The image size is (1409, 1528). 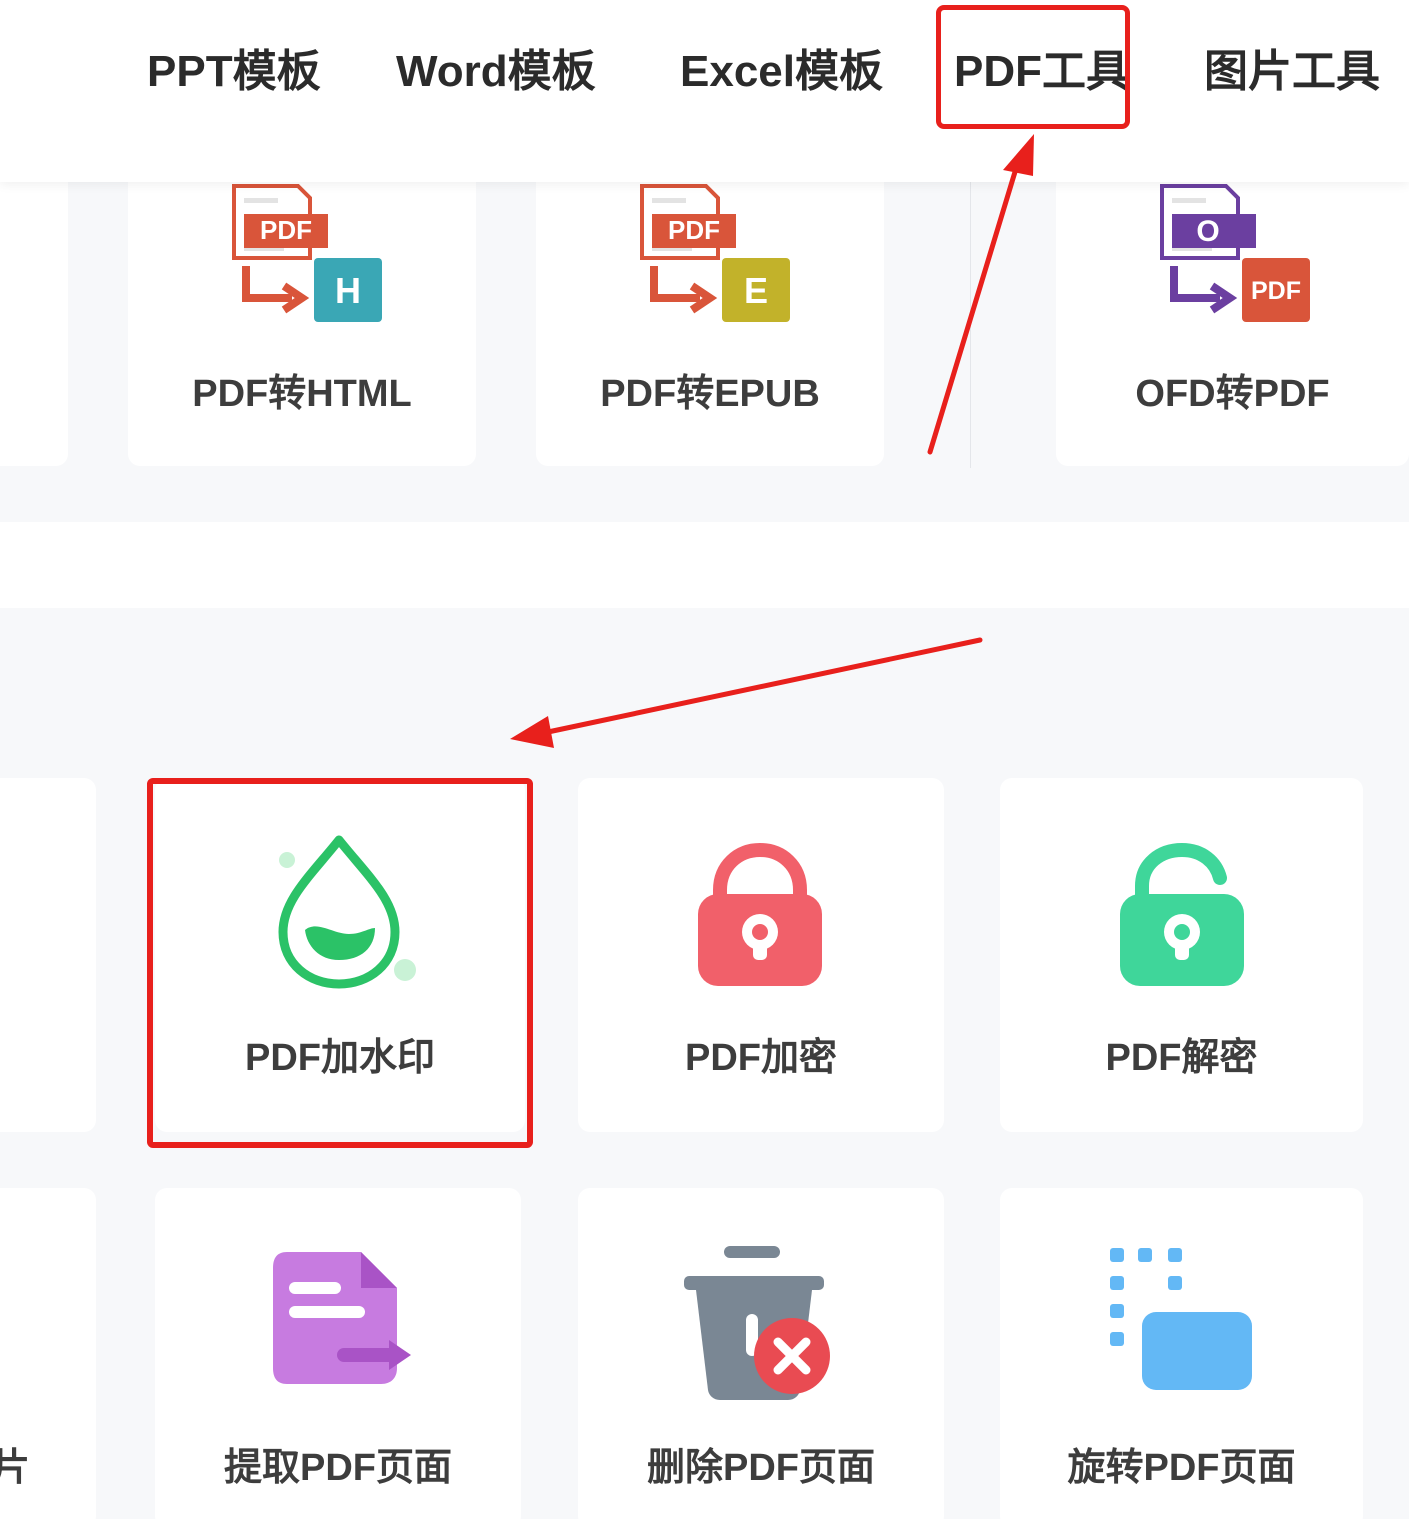 I want to click on tool-card-delete-pages: 删除PDF页面, so click(x=761, y=1358).